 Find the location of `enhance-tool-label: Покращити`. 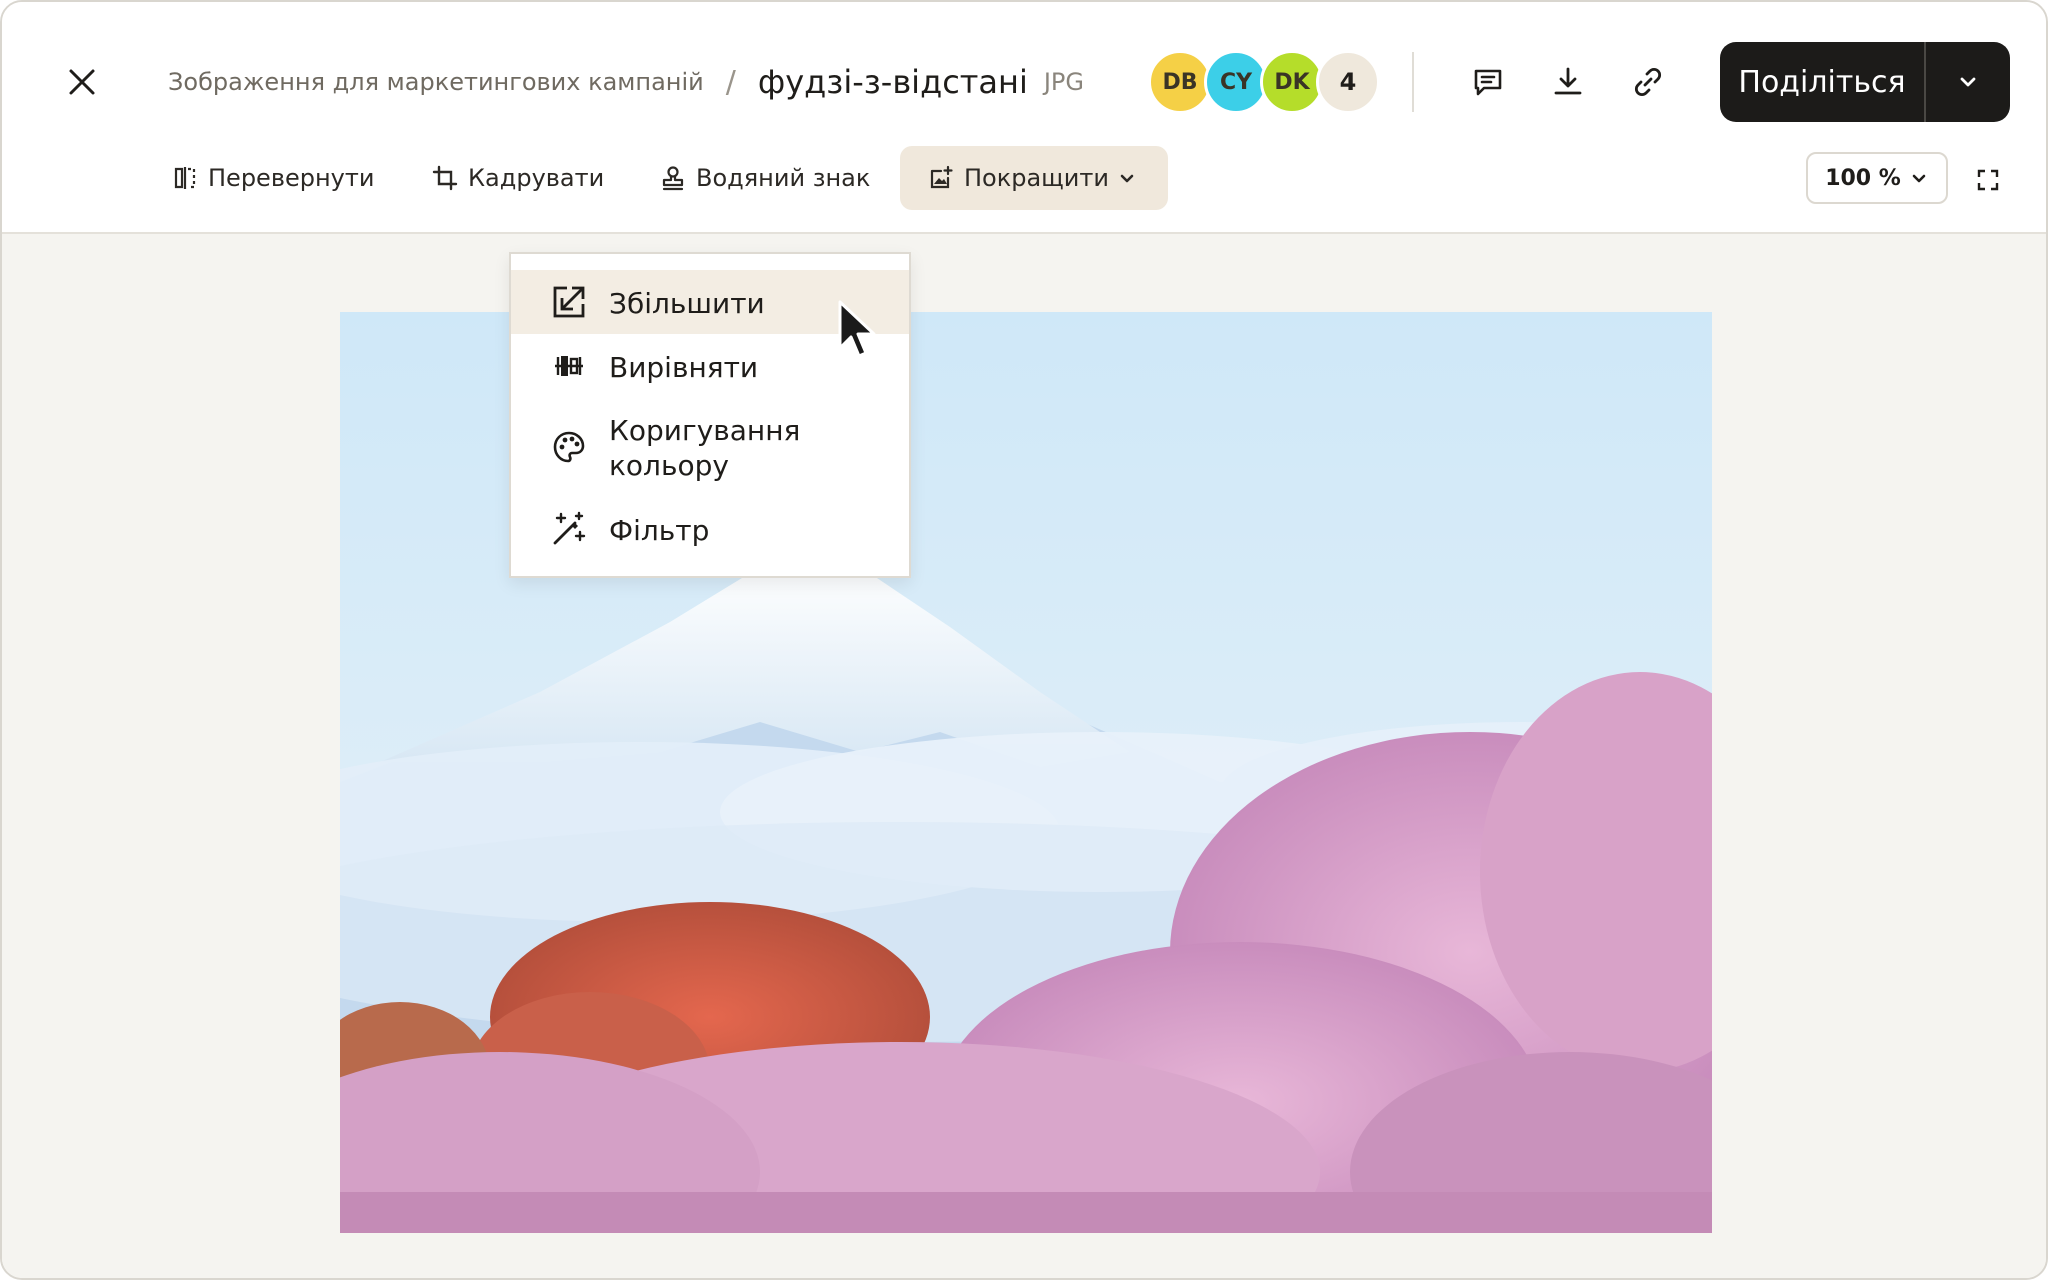

enhance-tool-label: Покращити is located at coordinates (1036, 178).